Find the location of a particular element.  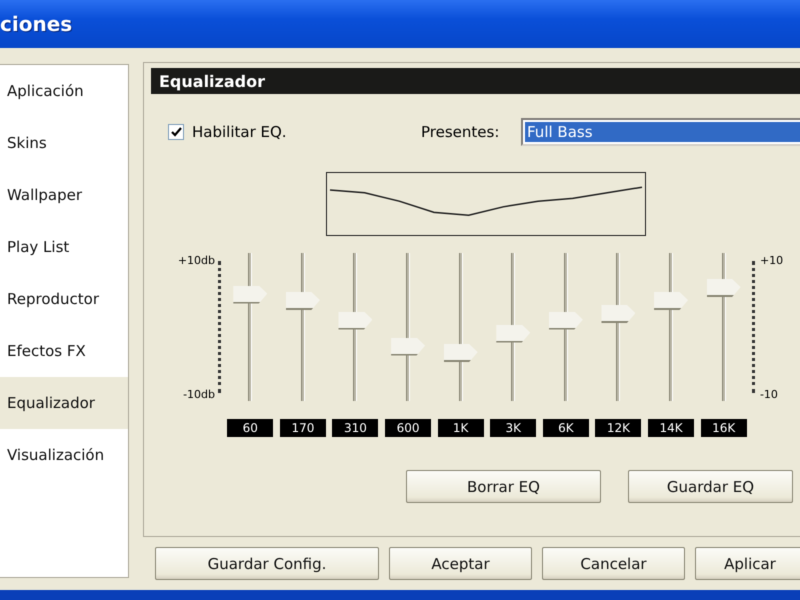

eq-button: Guardar EQ is located at coordinates (710, 486).